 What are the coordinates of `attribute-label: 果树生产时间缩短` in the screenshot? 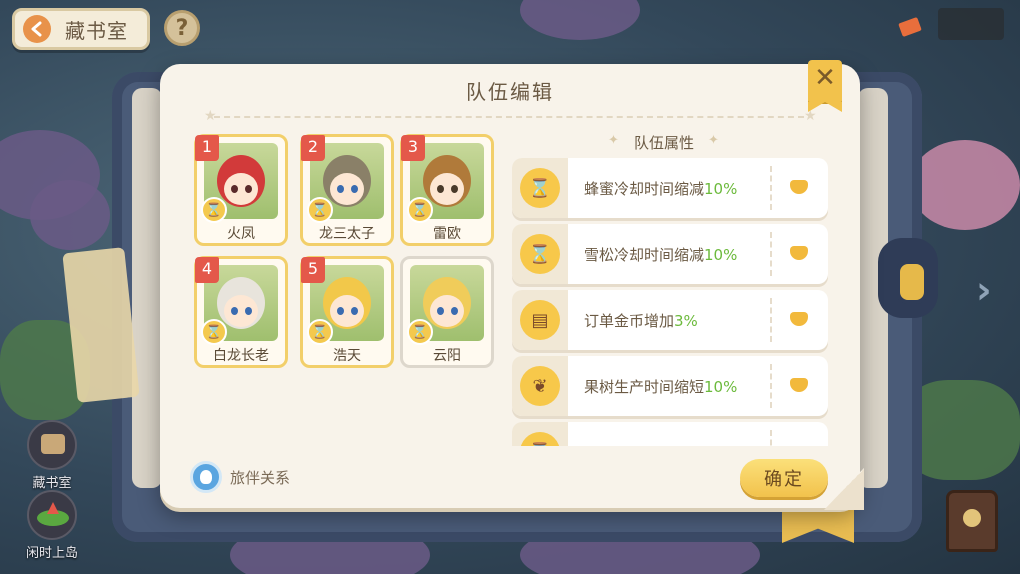 It's located at (644, 387).